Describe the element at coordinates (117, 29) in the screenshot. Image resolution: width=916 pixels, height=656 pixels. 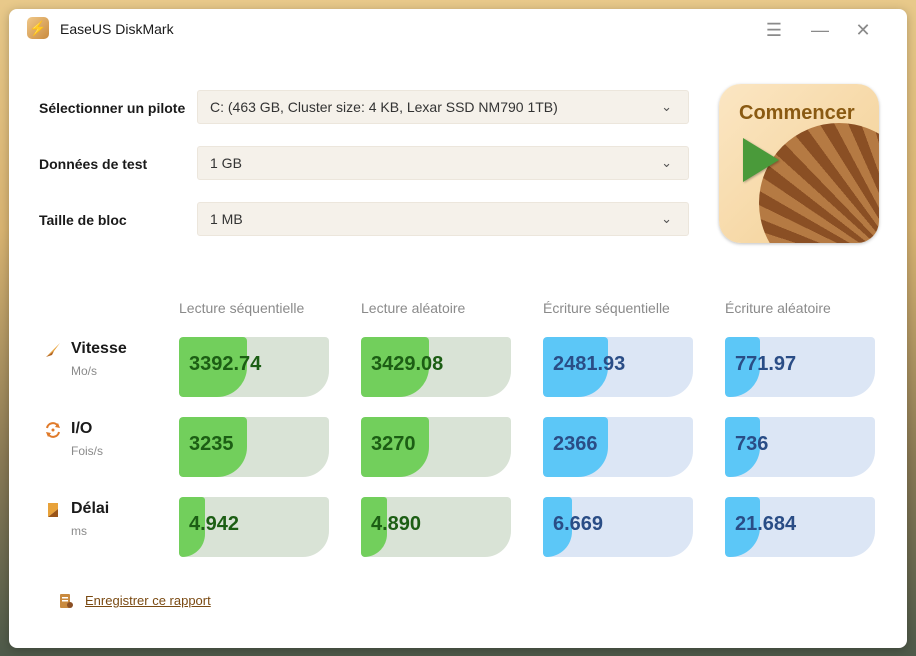
I see `app-title: EaseUS DiskMark` at that location.